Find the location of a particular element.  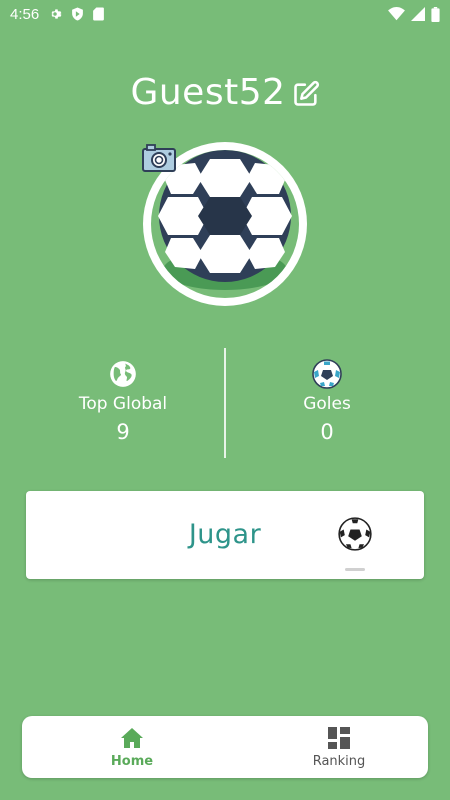

globe-icon is located at coordinates (123, 374).